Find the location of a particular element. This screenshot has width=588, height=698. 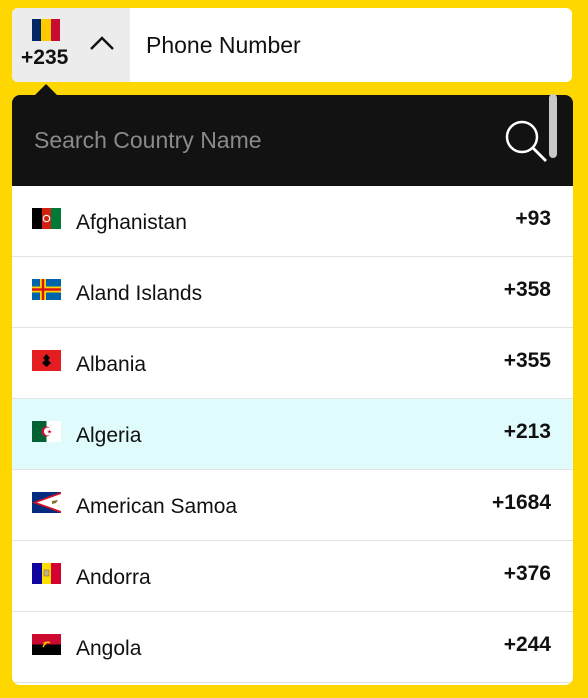

phone-input-bar: +235 Phone Number is located at coordinates (292, 45).